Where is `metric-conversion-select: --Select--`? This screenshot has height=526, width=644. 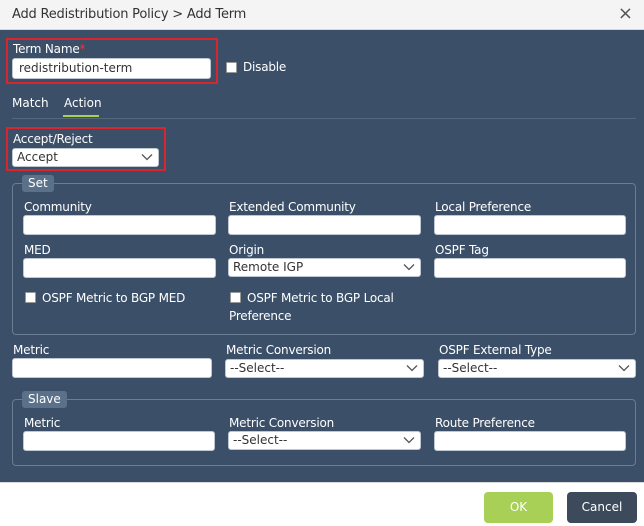 metric-conversion-select: --Select-- is located at coordinates (324, 368).